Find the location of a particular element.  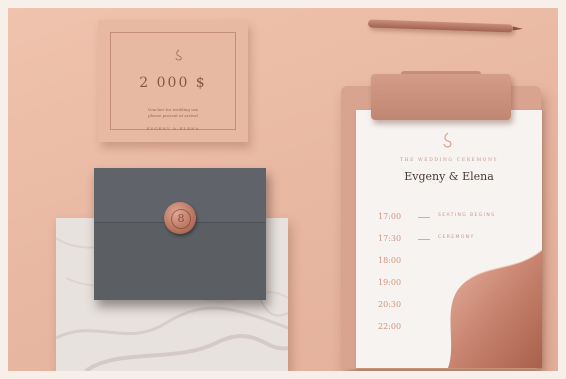

schedule-time: 19:00 is located at coordinates (390, 282).